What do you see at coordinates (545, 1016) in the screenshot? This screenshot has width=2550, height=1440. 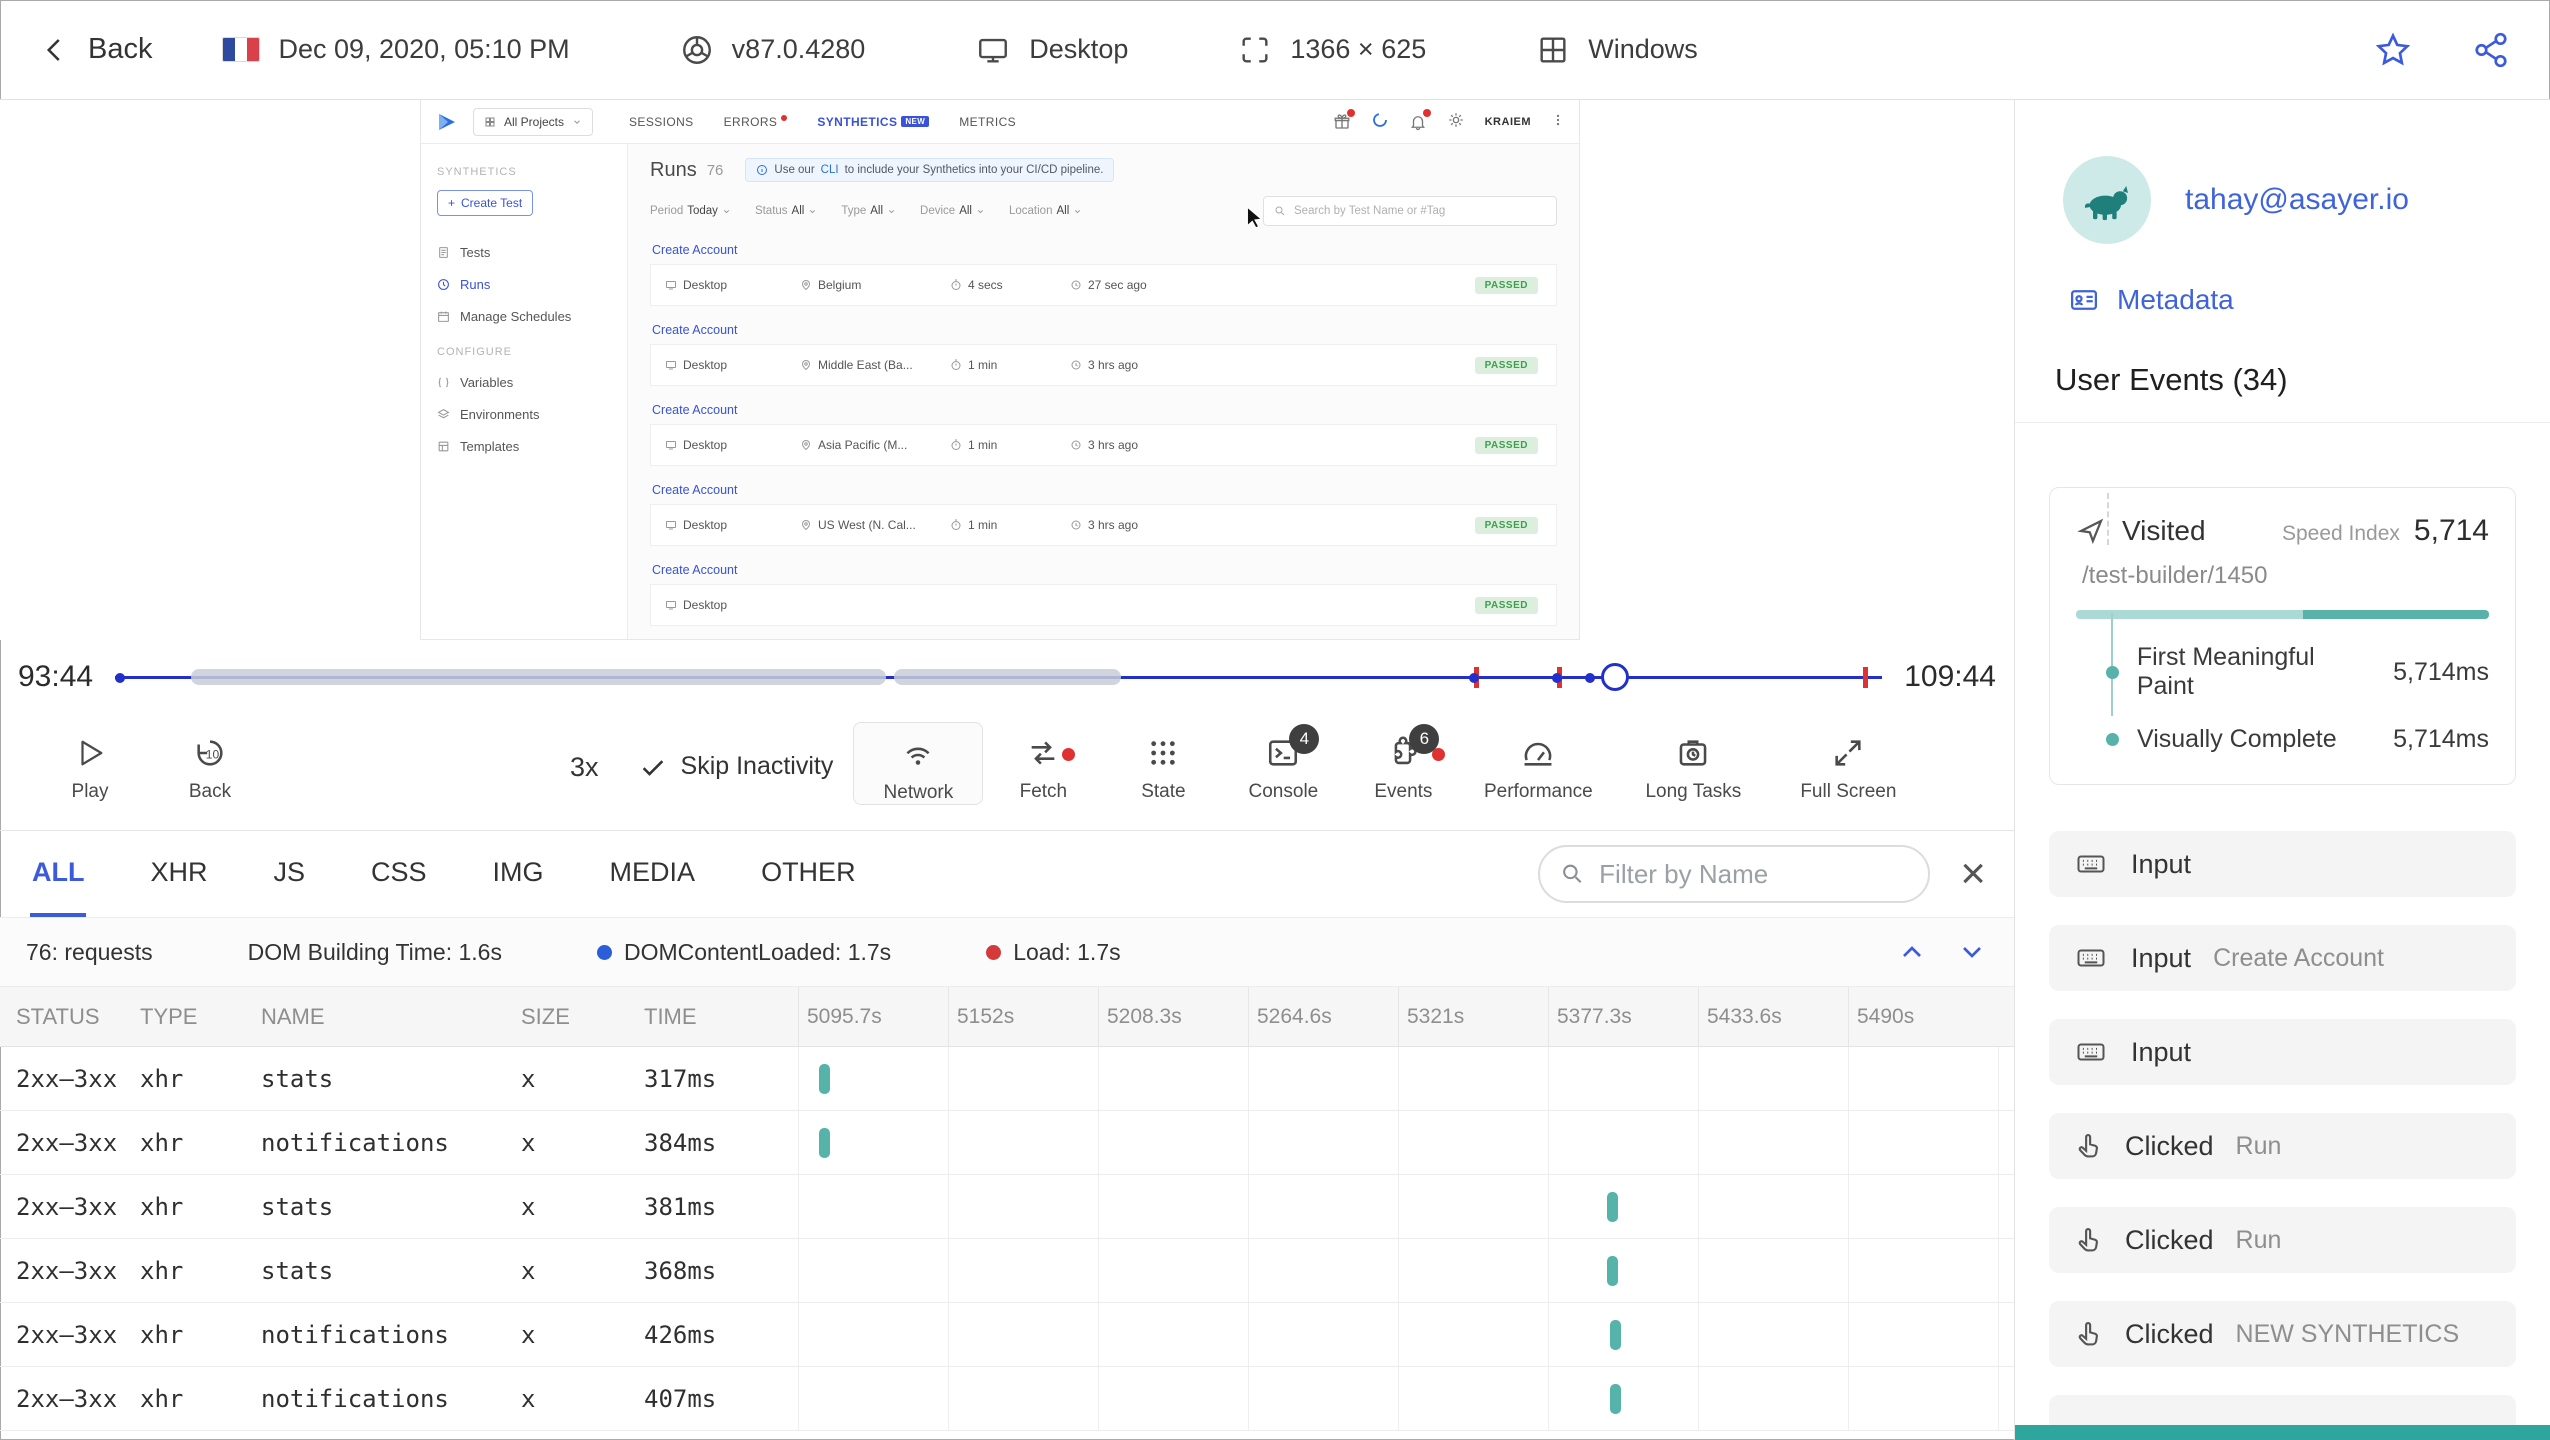 I see `col-size: SIZE` at bounding box center [545, 1016].